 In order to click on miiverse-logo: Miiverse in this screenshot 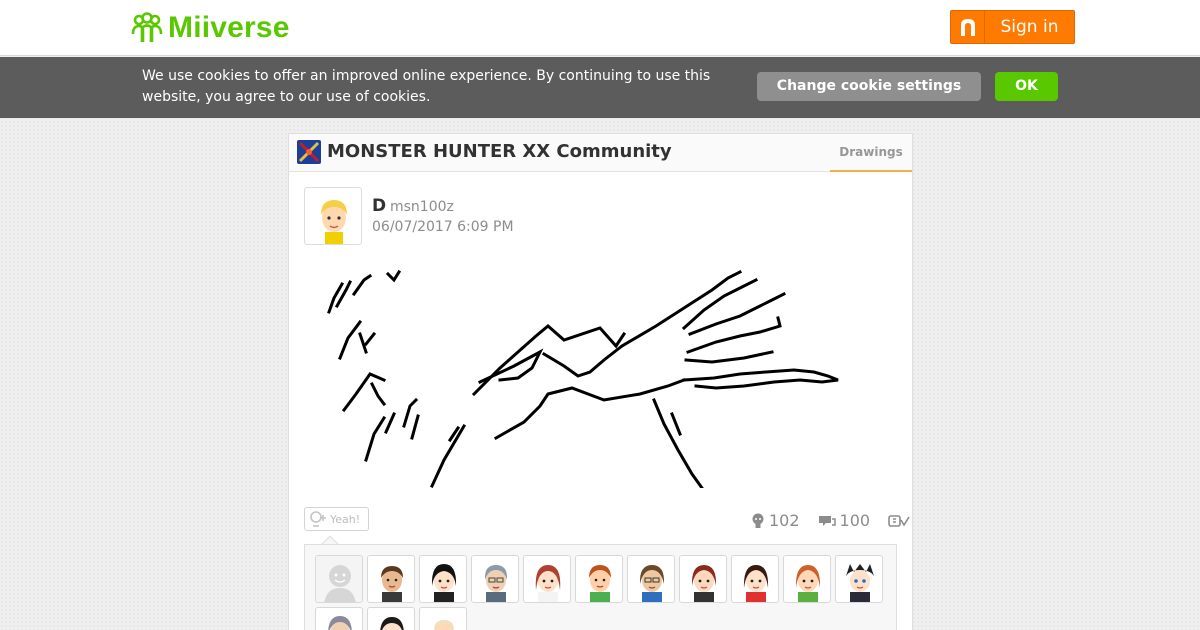, I will do `click(210, 28)`.